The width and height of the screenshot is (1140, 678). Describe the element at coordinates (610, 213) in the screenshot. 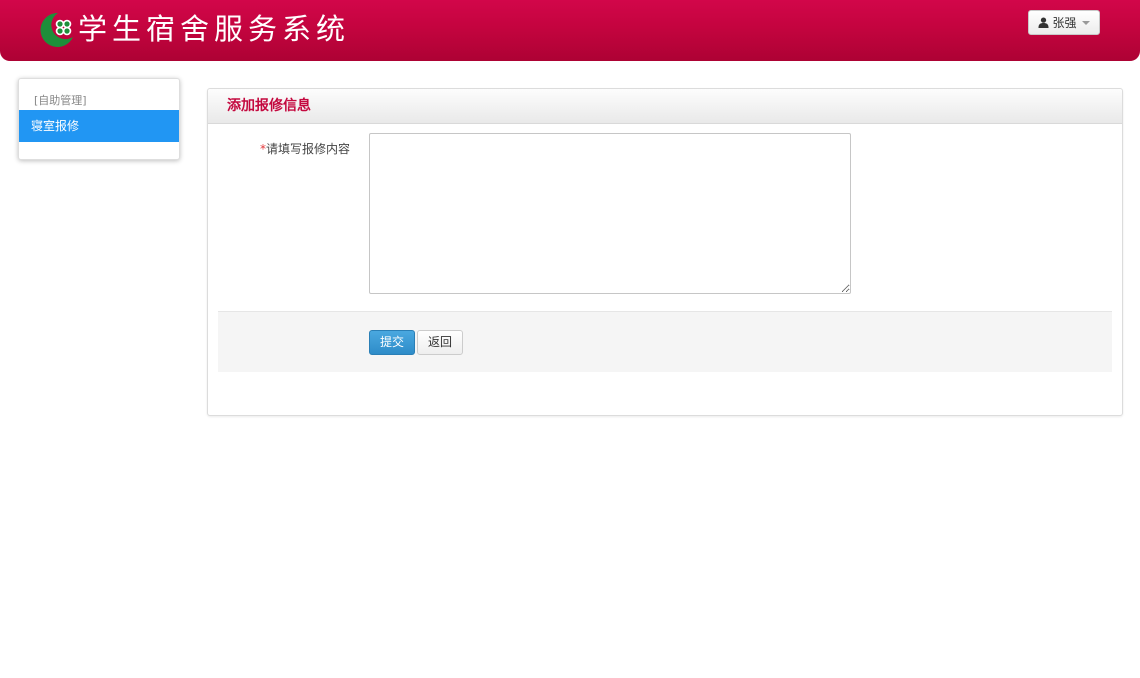

I see `repair-content-textarea` at that location.